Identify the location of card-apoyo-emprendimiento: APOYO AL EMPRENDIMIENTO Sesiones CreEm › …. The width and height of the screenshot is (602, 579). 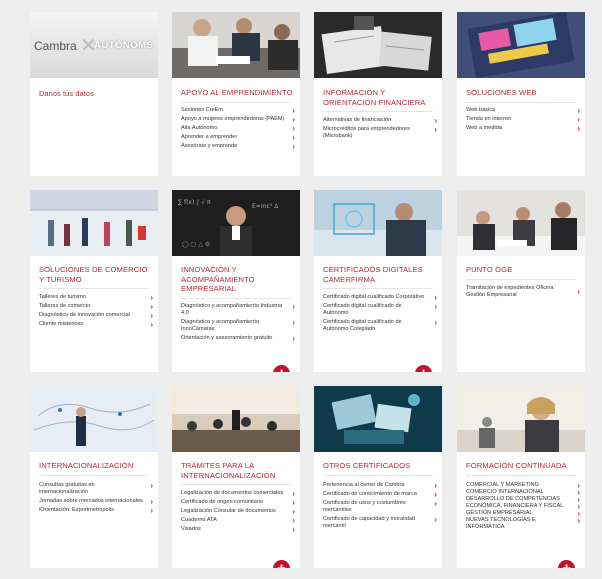
(236, 94).